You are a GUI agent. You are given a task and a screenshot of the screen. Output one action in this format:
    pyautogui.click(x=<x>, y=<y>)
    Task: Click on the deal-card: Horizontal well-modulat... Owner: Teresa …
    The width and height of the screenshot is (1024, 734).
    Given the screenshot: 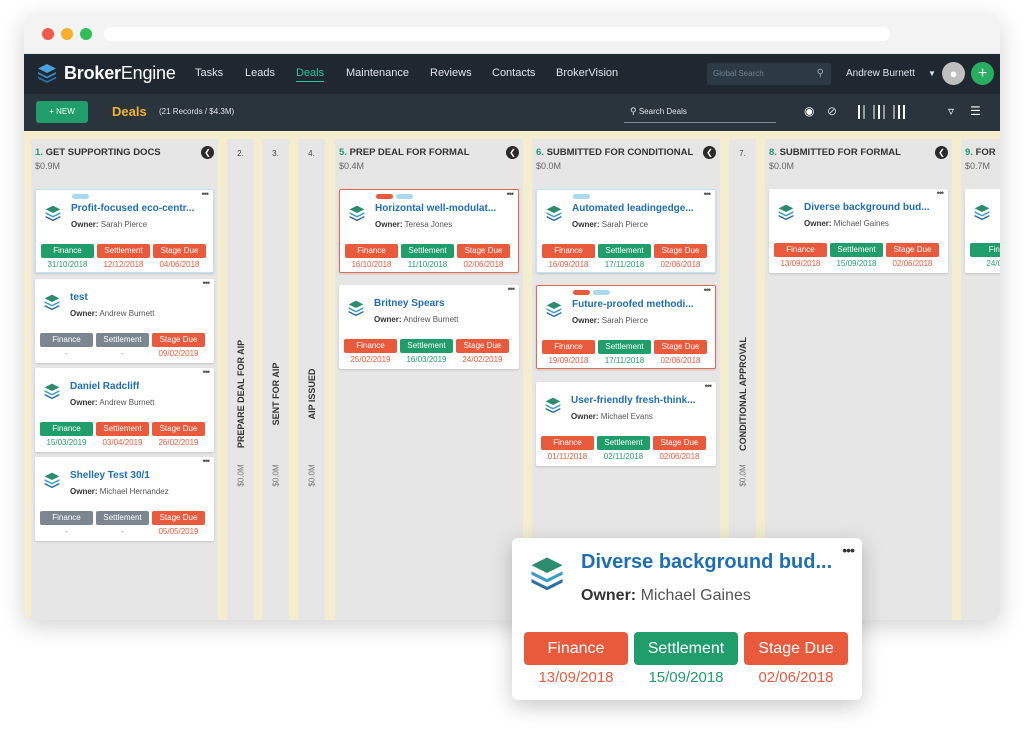 What is the action you would take?
    pyautogui.click(x=429, y=231)
    